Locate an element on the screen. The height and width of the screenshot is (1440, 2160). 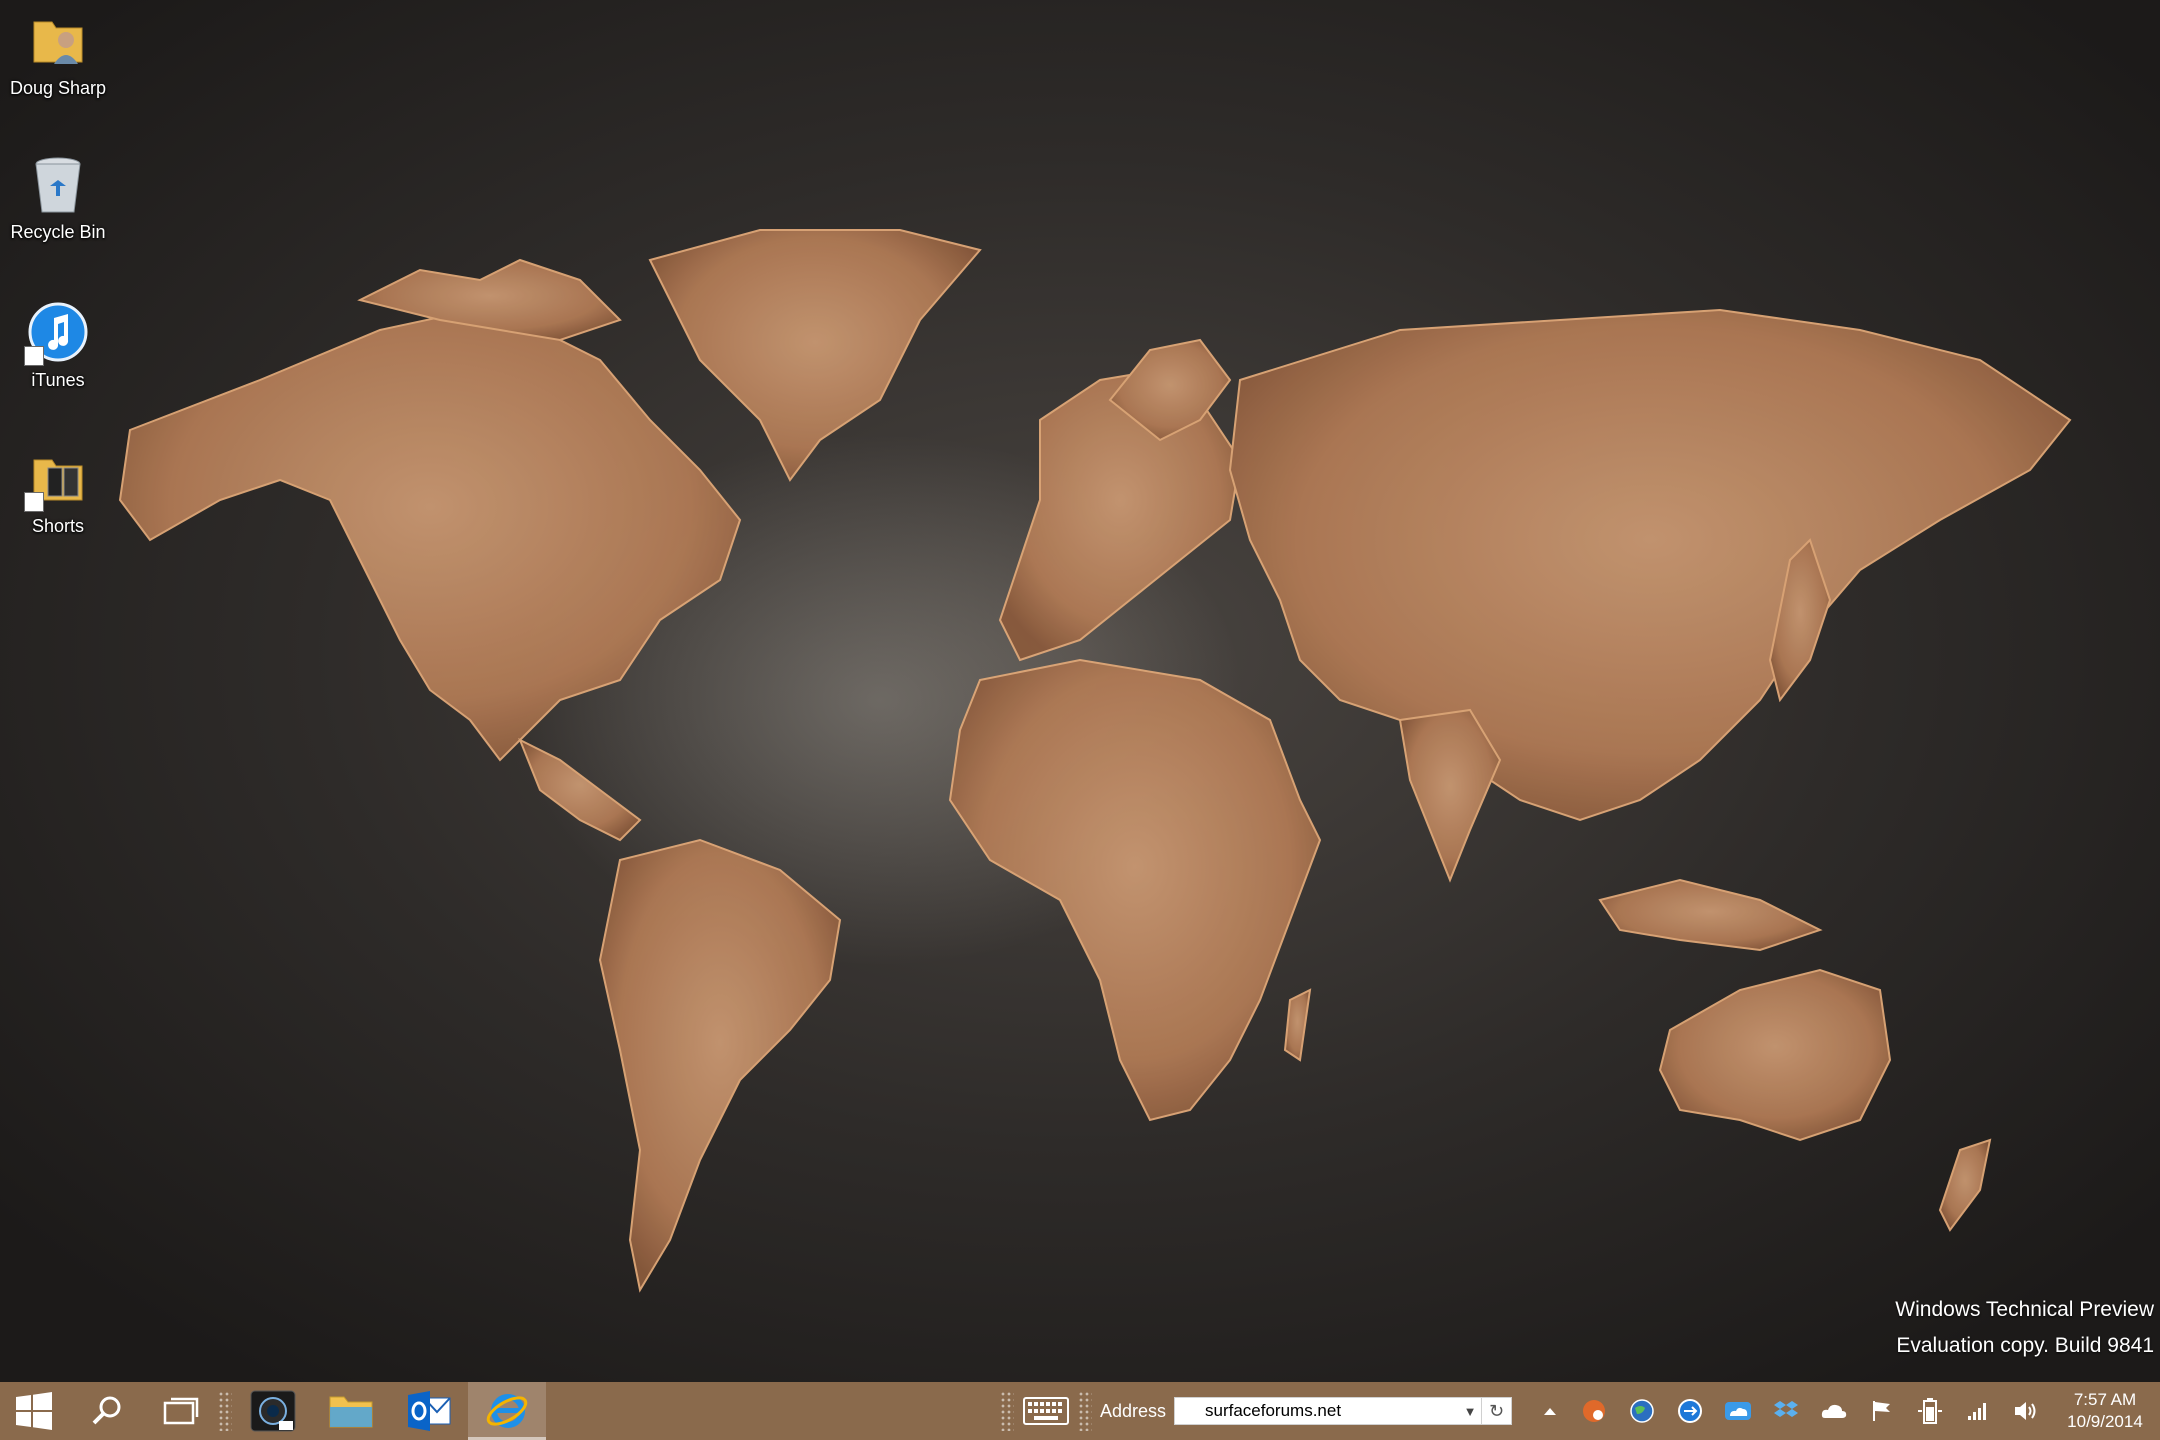
desktop-icon-label: iTunes is located at coordinates (58, 380).